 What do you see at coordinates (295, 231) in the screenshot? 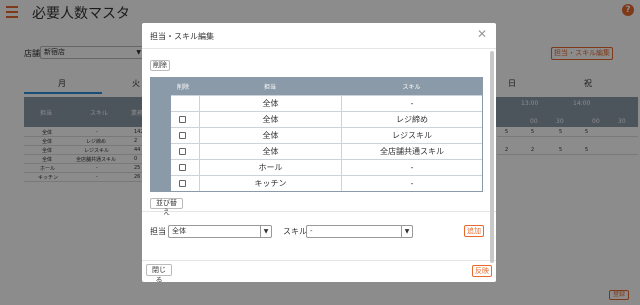
I see `skill-label: スキル` at bounding box center [295, 231].